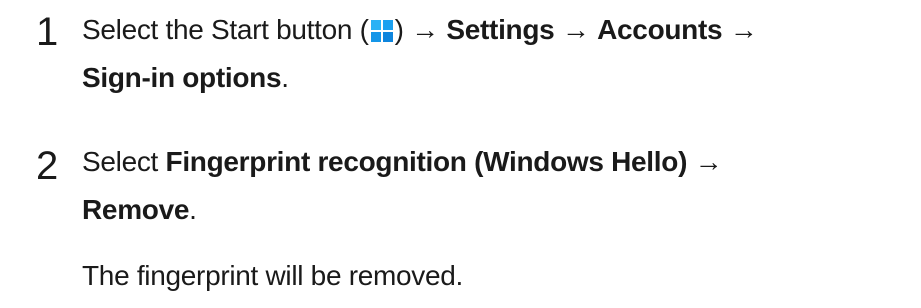 This screenshot has width=921, height=308. I want to click on instruction-text: Select, so click(120, 161).